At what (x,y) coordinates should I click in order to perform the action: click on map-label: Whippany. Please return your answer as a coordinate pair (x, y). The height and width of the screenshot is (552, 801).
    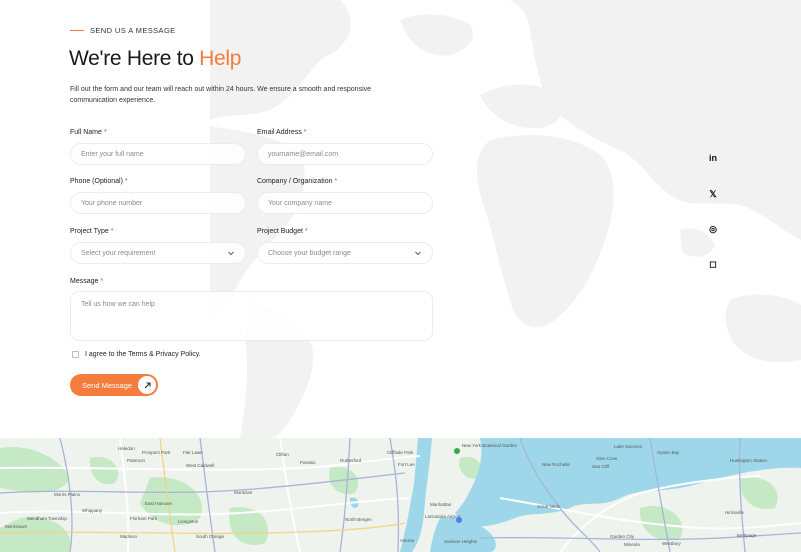
    Looking at the image, I should click on (92, 510).